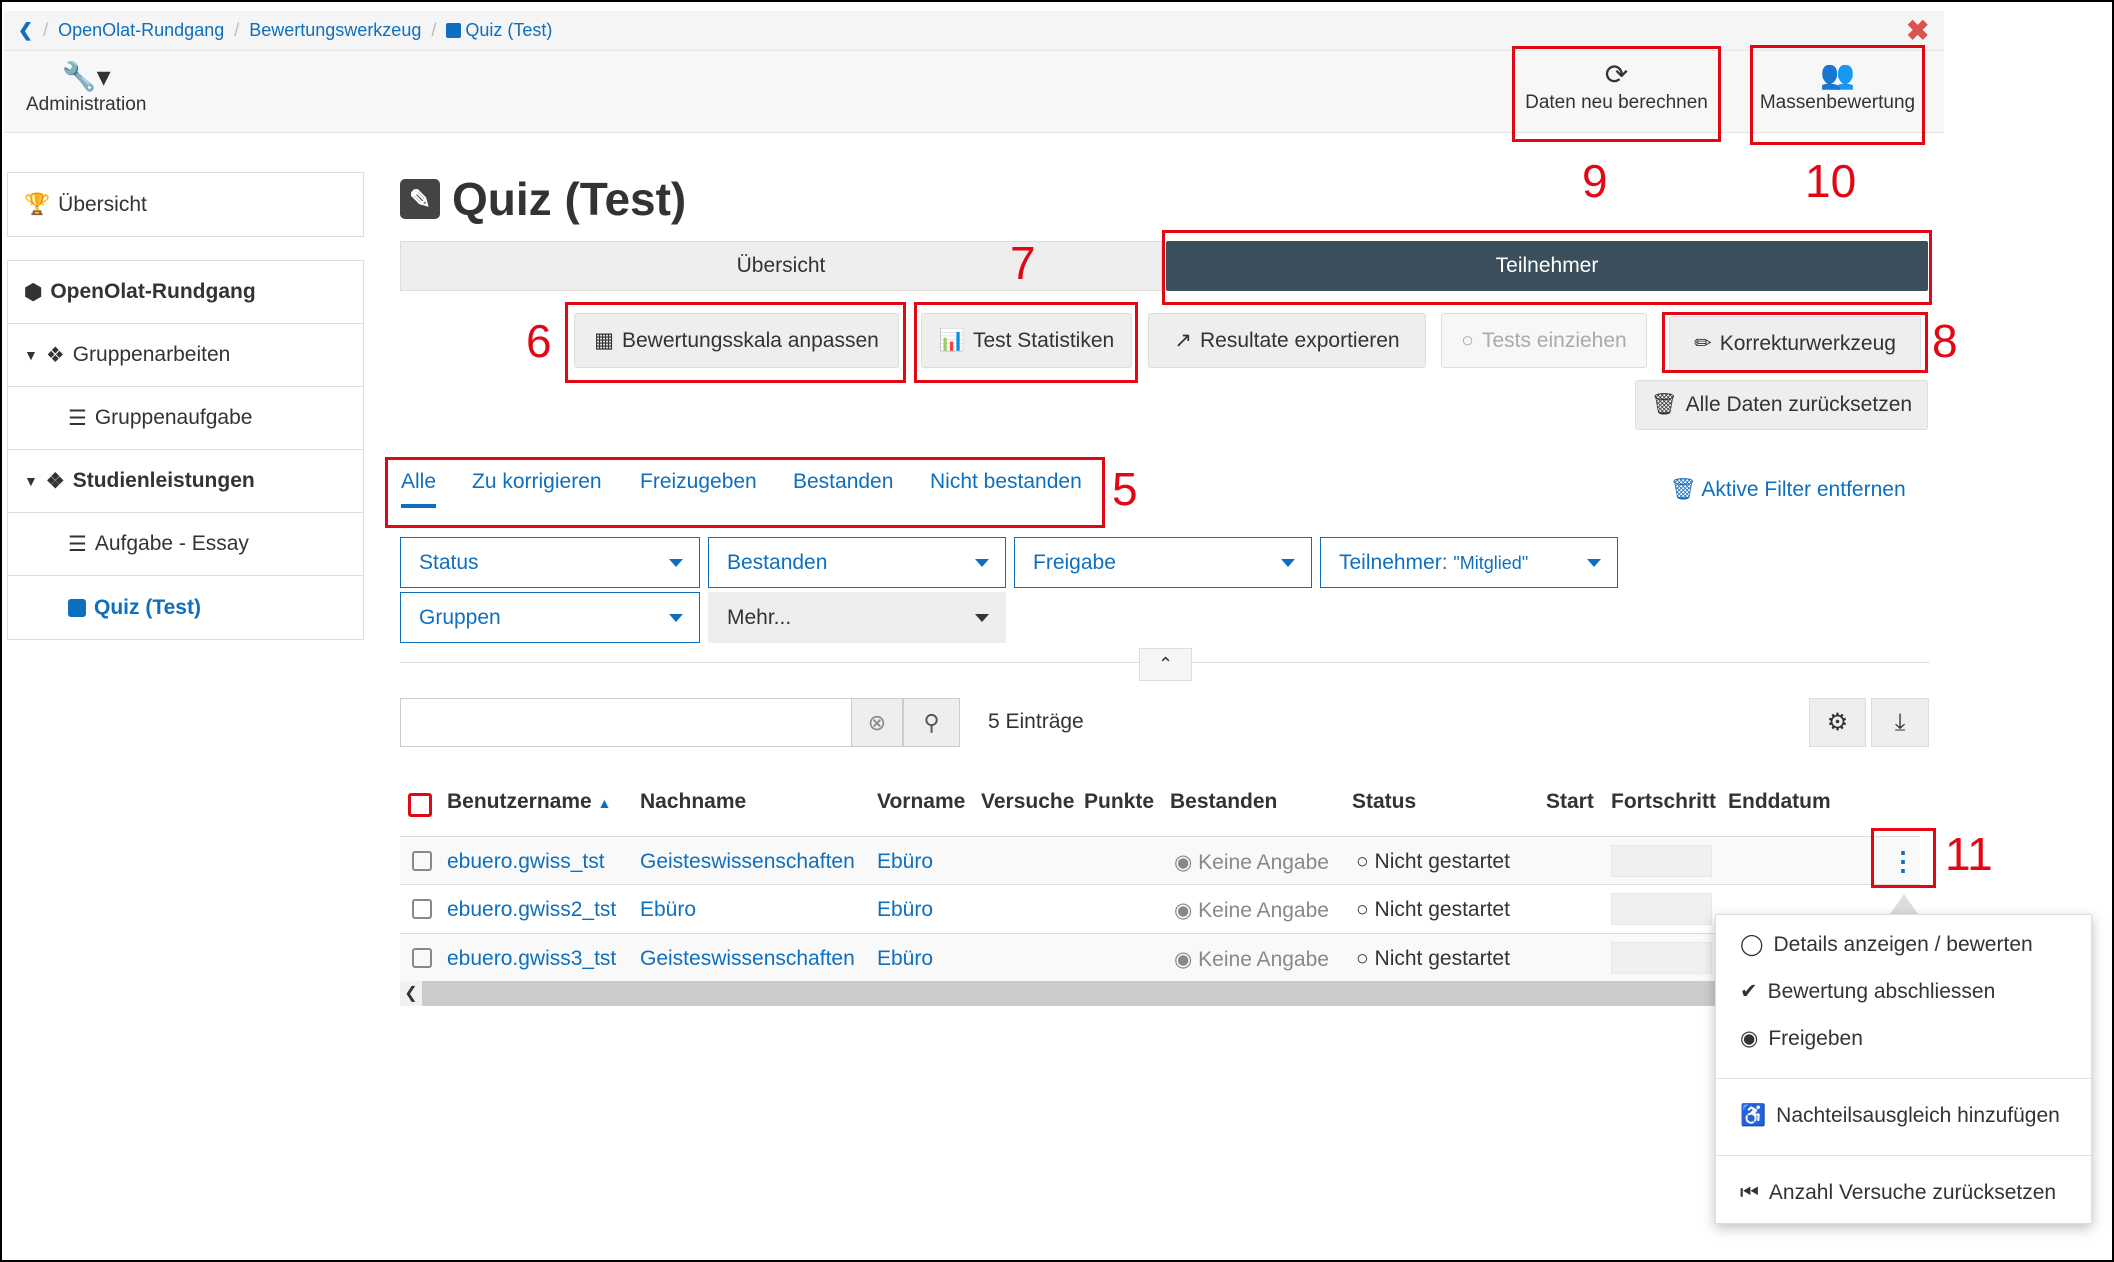 Image resolution: width=2114 pixels, height=1262 pixels. Describe the element at coordinates (173, 417) in the screenshot. I see `sidebar-item-label: Gruppenaufgabe` at that location.